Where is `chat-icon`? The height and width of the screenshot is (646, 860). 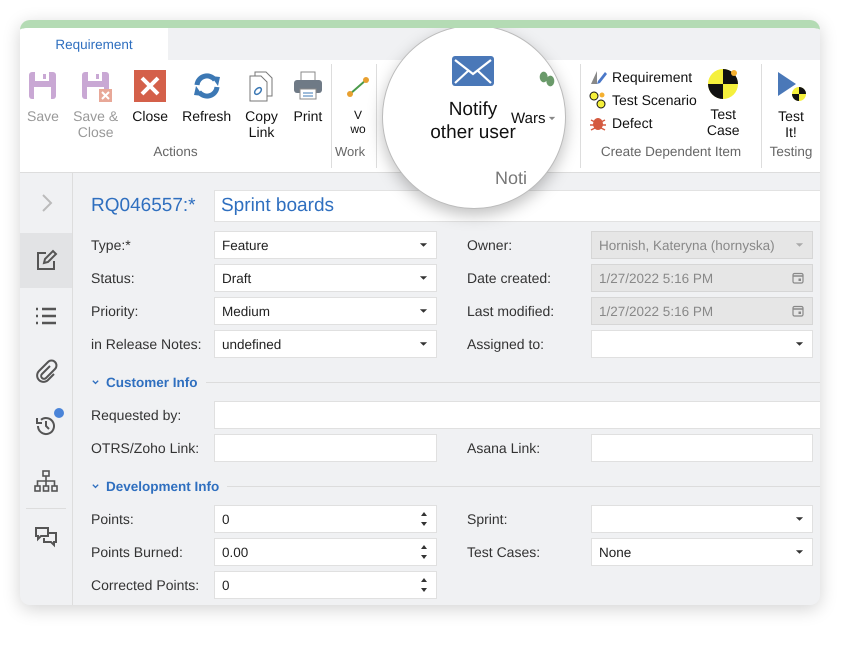 chat-icon is located at coordinates (46, 536).